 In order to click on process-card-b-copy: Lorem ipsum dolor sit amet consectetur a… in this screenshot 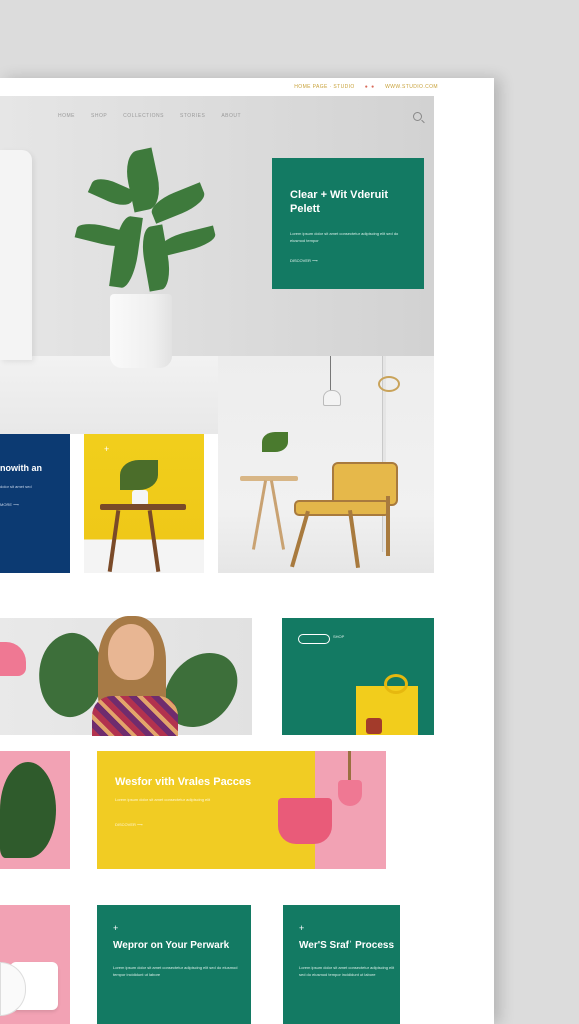, I will do `click(347, 971)`.